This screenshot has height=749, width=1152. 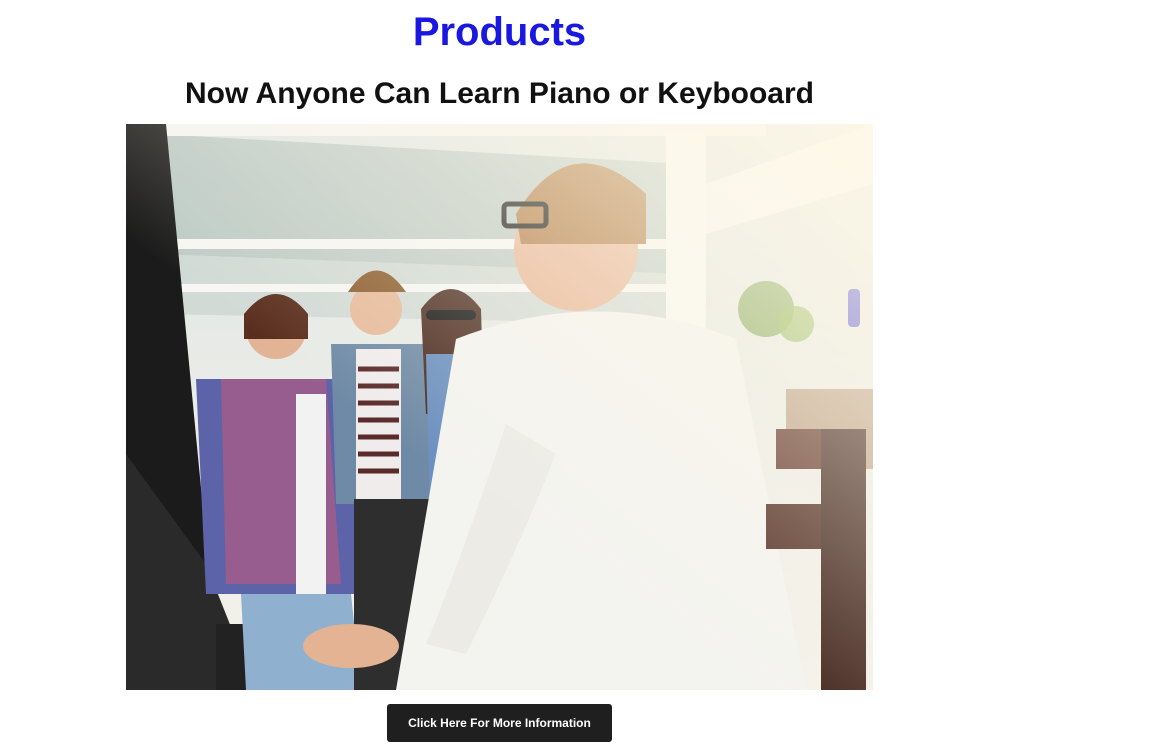 What do you see at coordinates (499, 32) in the screenshot?
I see `page-title: Products` at bounding box center [499, 32].